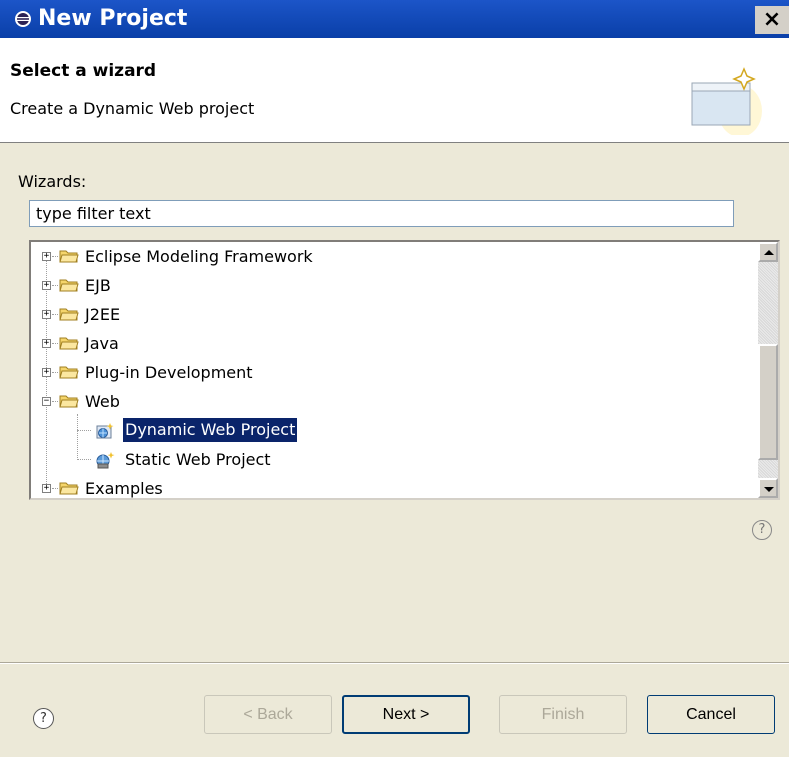  I want to click on next-button: Next >, so click(406, 714).